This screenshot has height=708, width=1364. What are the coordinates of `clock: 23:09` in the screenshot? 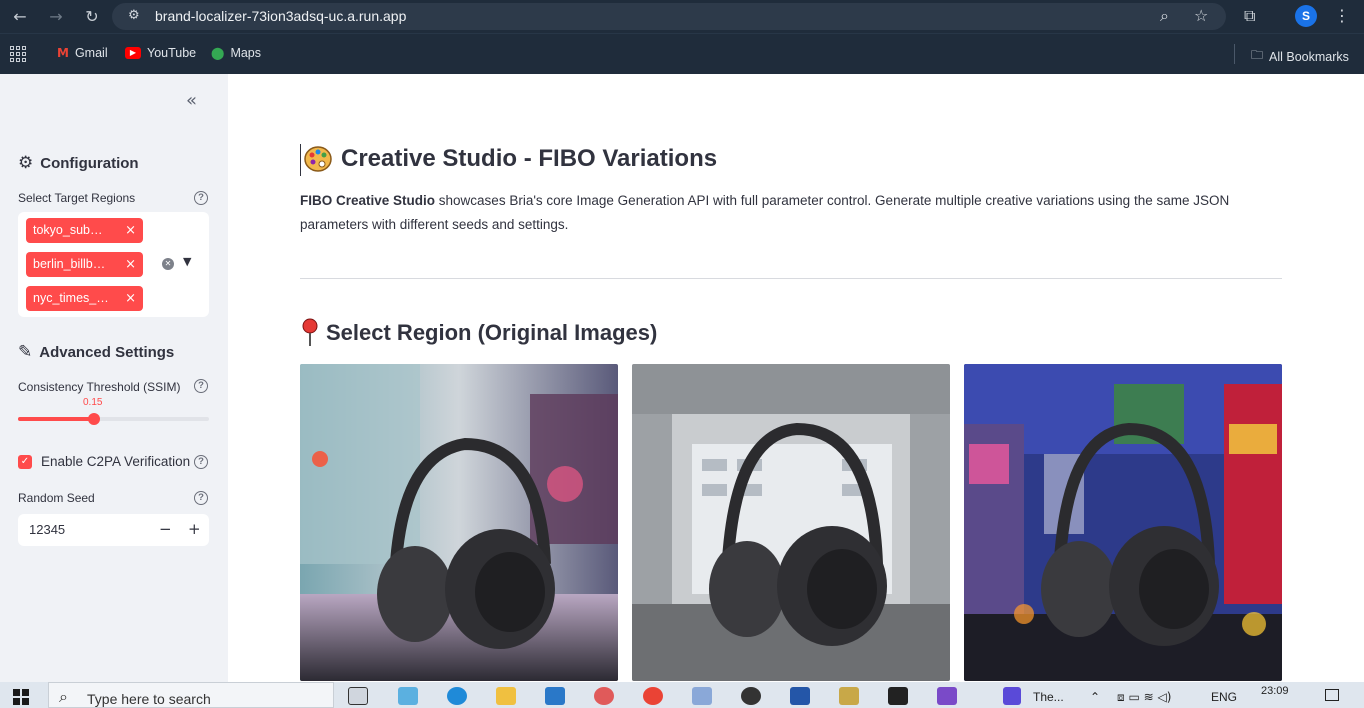 It's located at (1275, 691).